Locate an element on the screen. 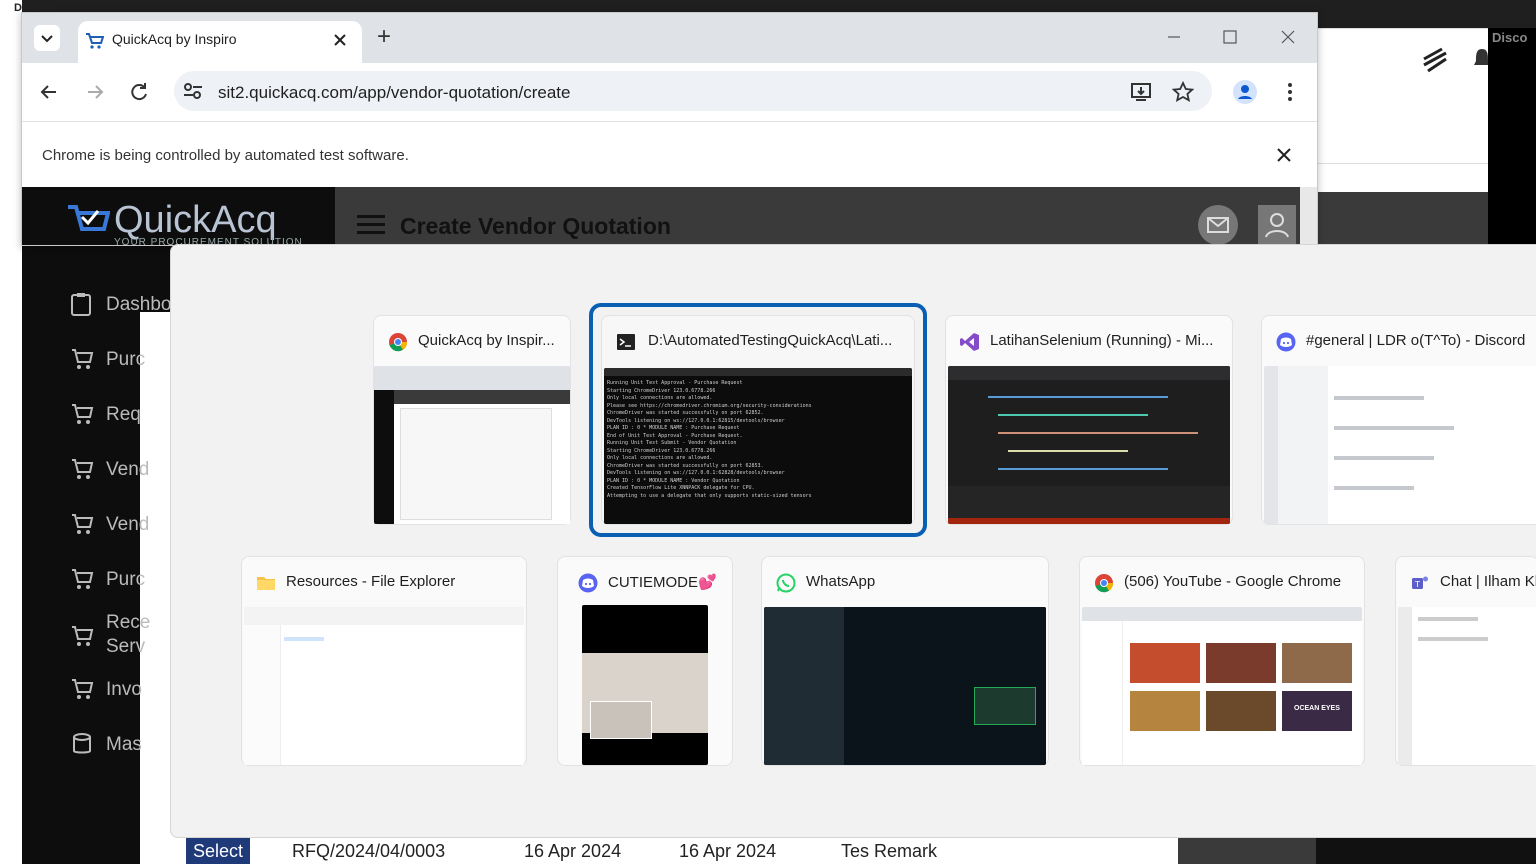 The width and height of the screenshot is (1536, 864). sidebar-item-label: Mas is located at coordinates (124, 744).